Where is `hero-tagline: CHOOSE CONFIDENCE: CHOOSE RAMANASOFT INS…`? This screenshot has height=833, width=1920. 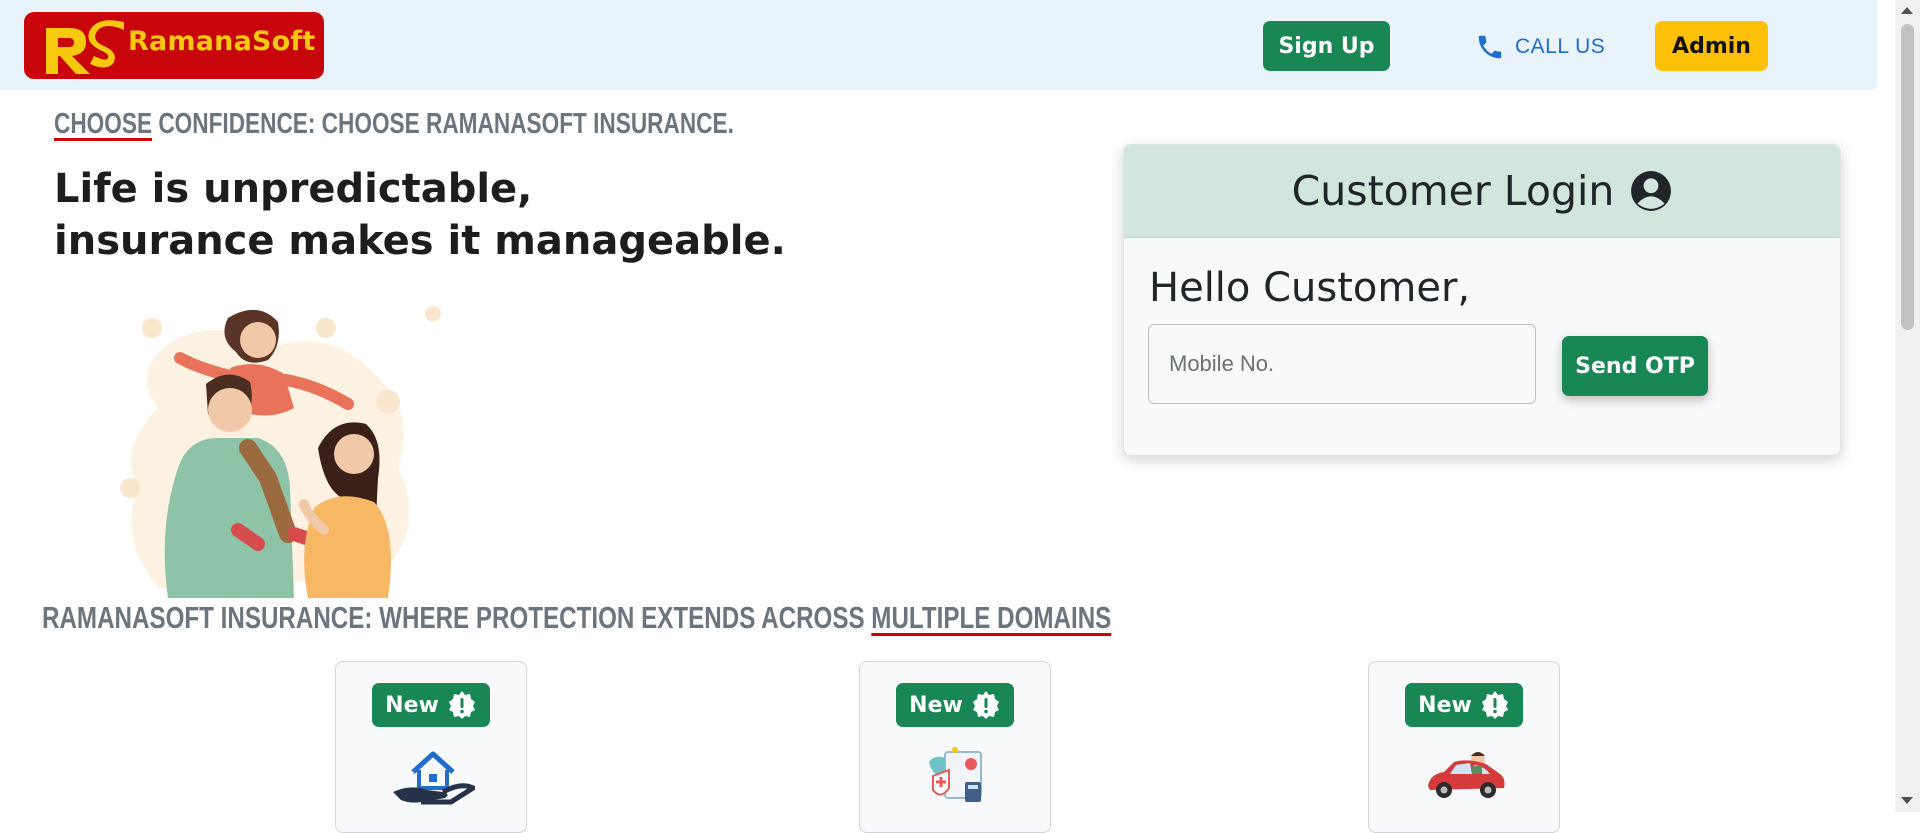
hero-tagline: CHOOSE CONFIDENCE: CHOOSE RAMANASOFT INS… is located at coordinates (394, 124).